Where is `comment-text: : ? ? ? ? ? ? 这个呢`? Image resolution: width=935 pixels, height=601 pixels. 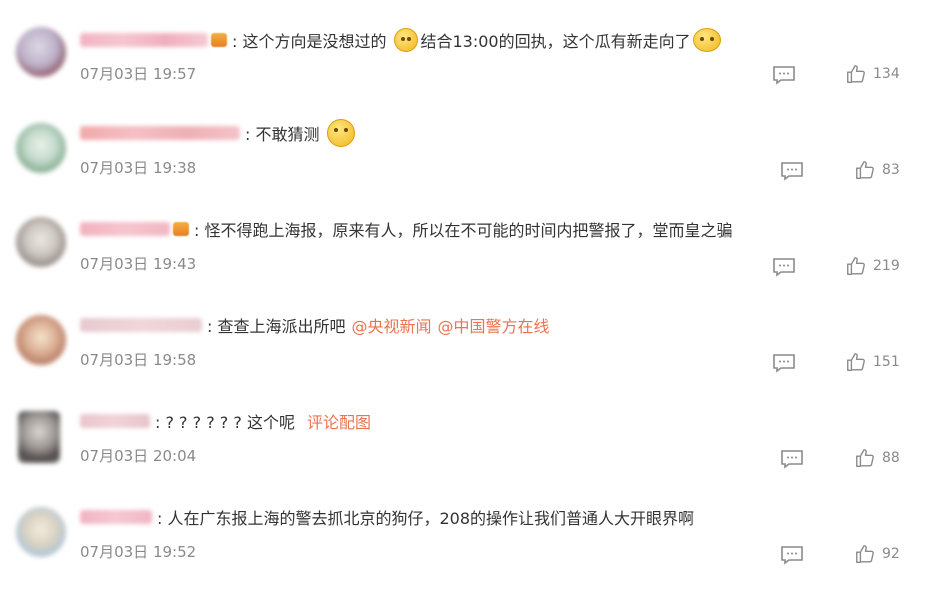 comment-text: : ? ? ? ? ? ? 这个呢 is located at coordinates (225, 422).